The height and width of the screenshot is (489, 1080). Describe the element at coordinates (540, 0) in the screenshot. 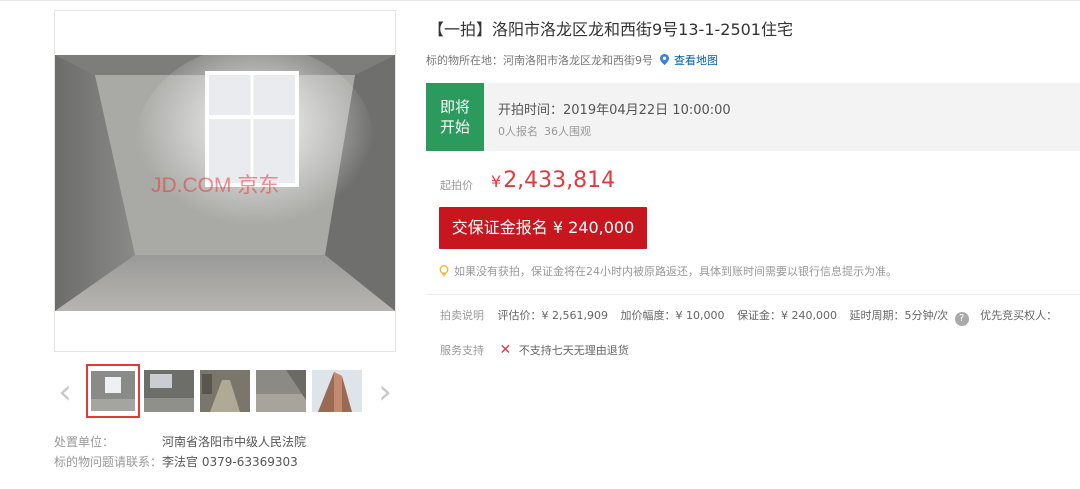

I see `top-divider` at that location.